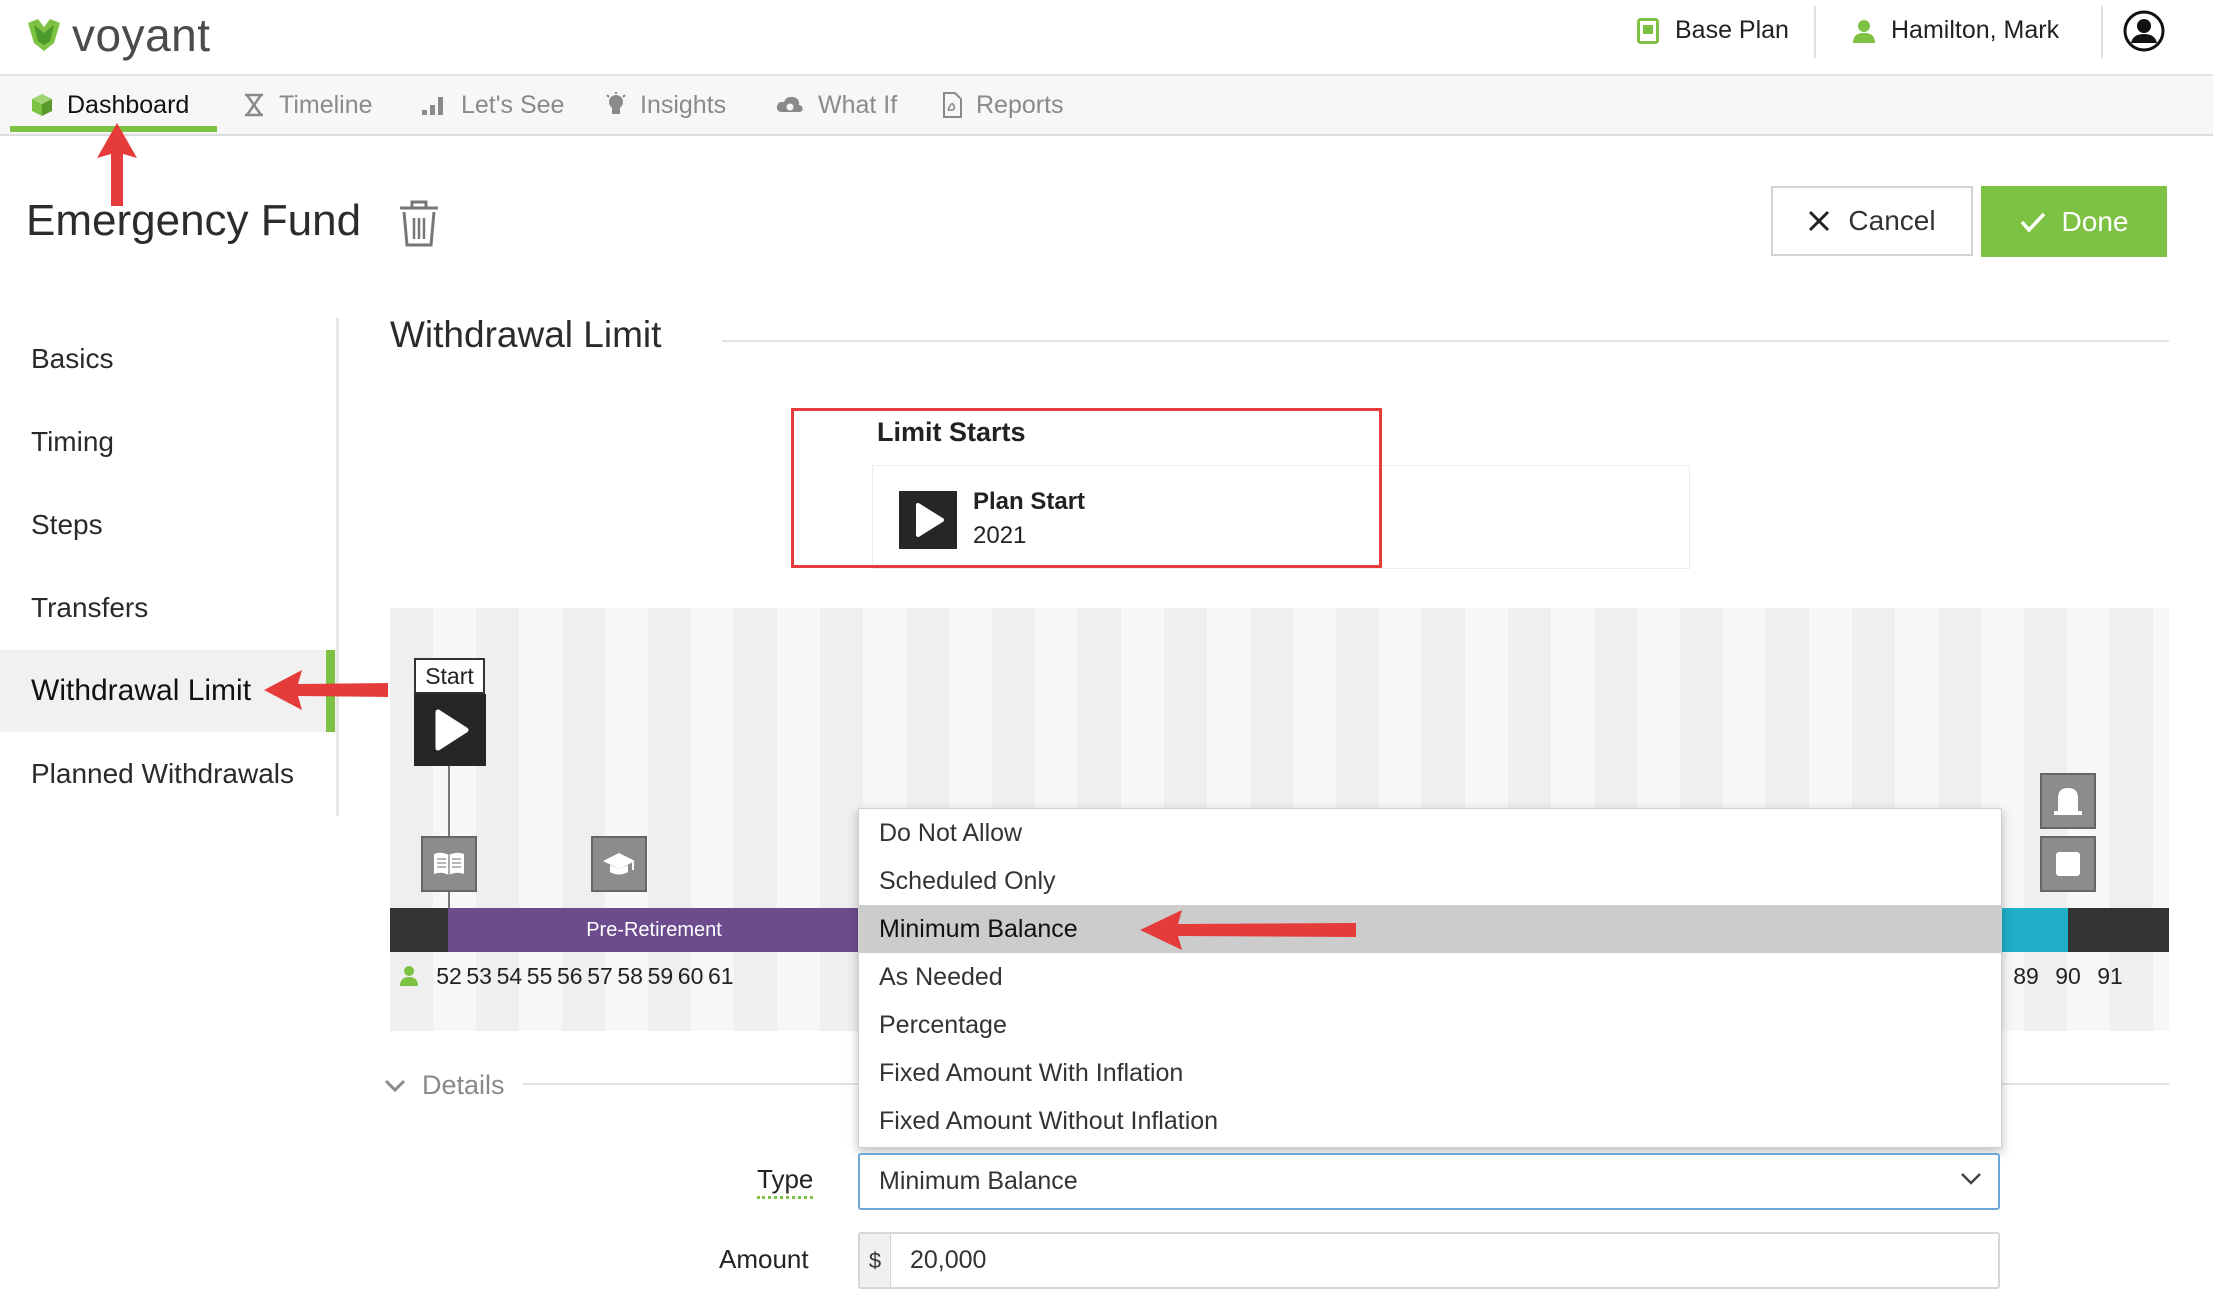 The image size is (2213, 1305). What do you see at coordinates (1430, 1073) in the screenshot?
I see `dropdown-option: Fixed Amount With Inflation` at bounding box center [1430, 1073].